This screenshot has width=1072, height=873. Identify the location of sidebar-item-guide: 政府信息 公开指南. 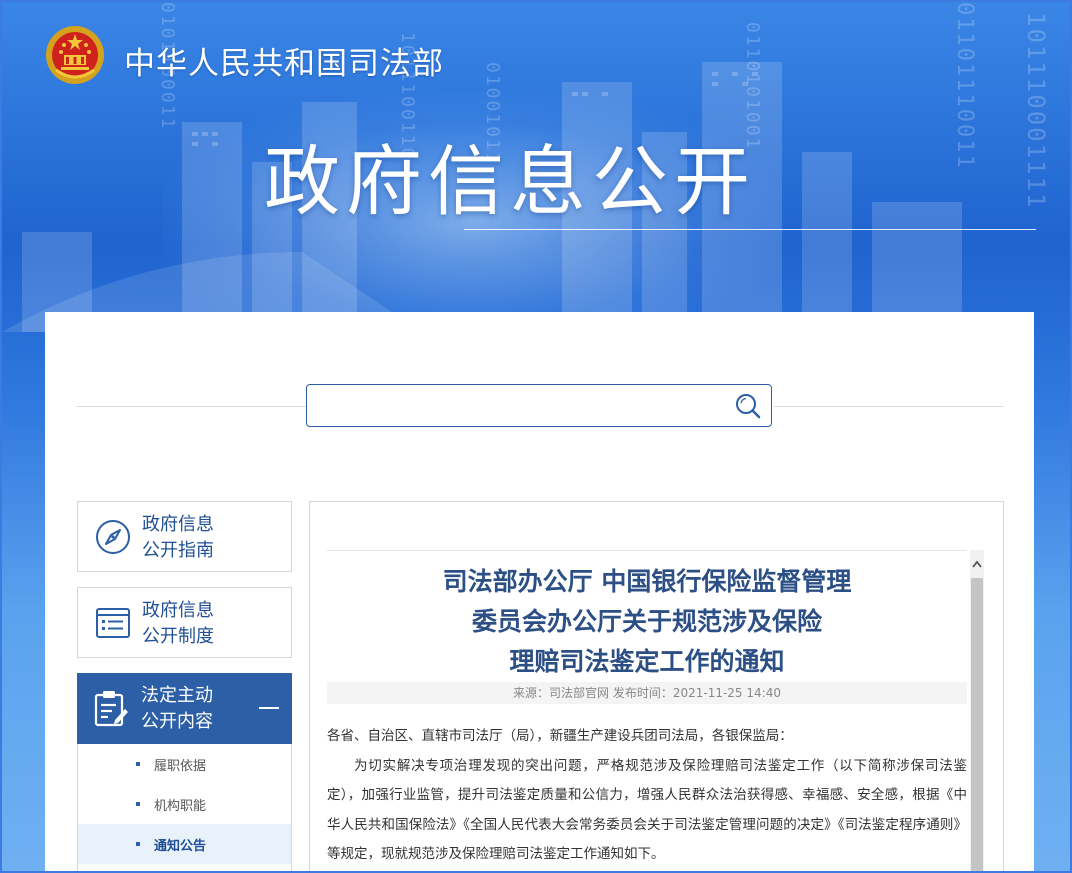
(184, 536).